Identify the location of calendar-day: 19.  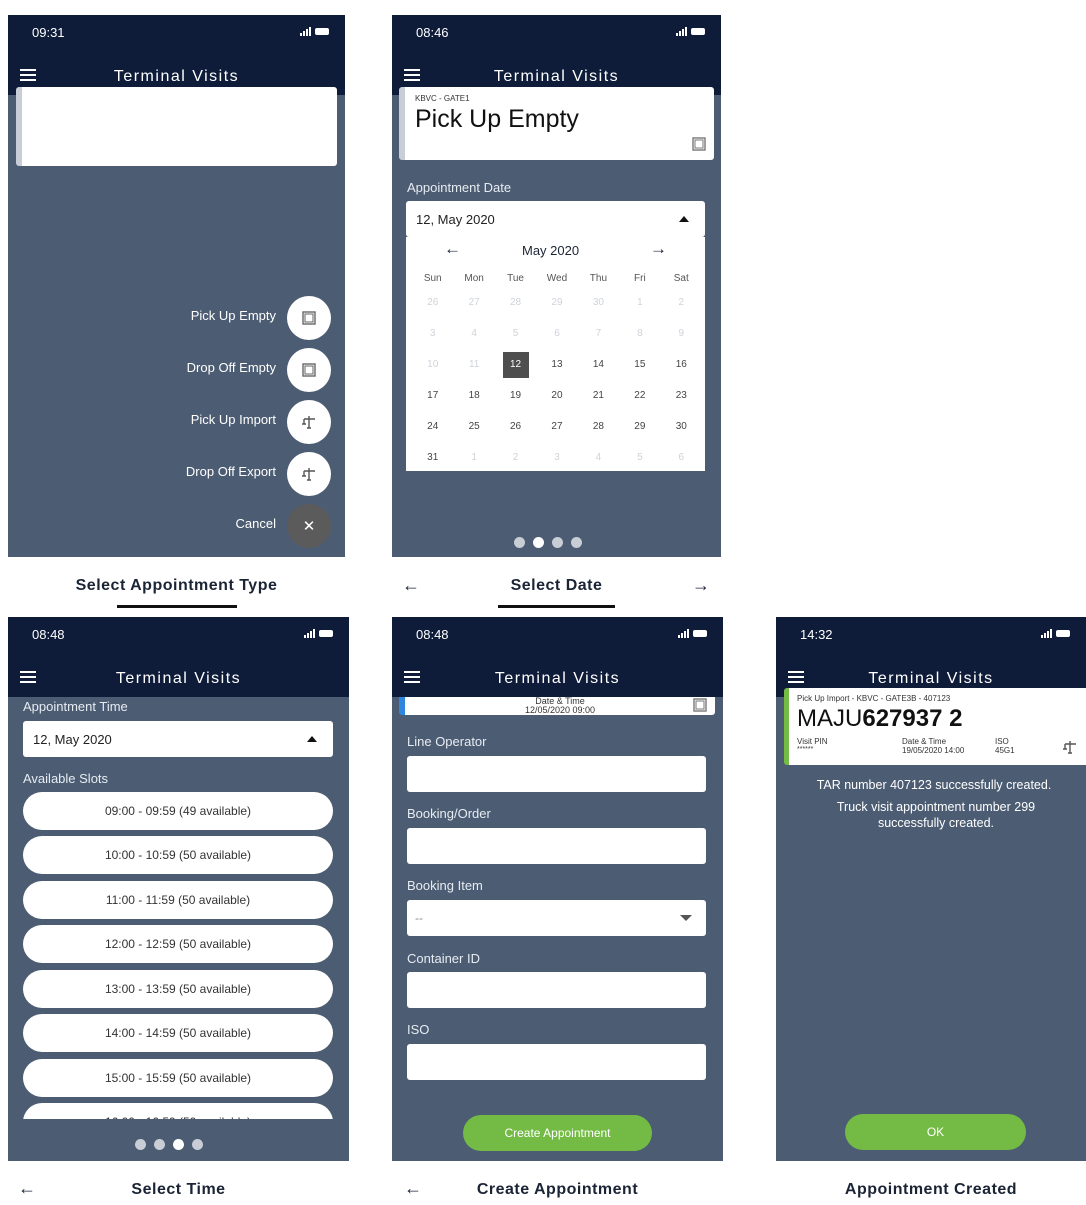
(515, 395).